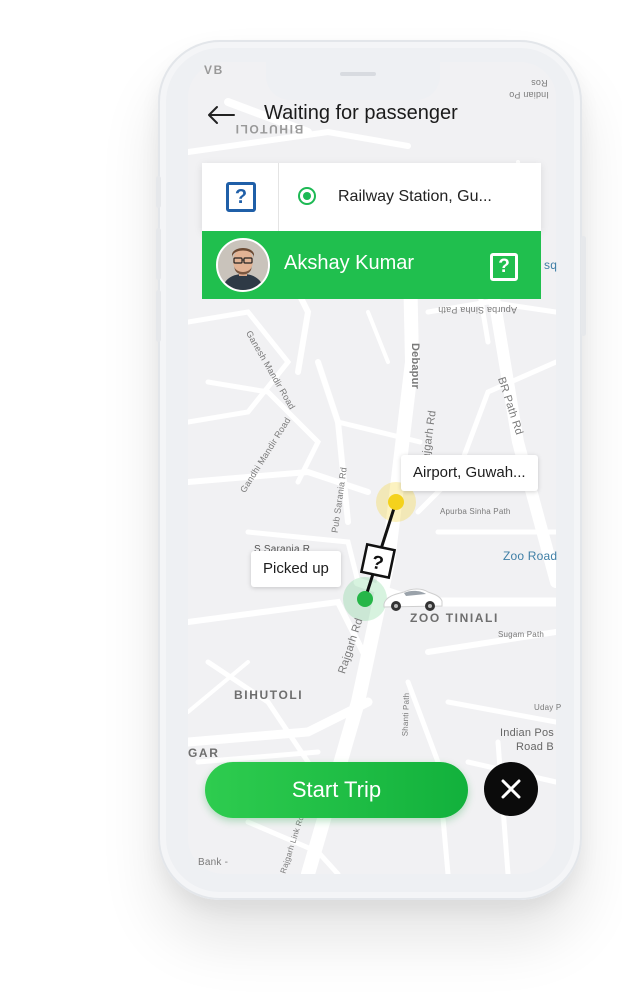 Image resolution: width=622 pixels, height=1004 pixels. What do you see at coordinates (349, 263) in the screenshot?
I see `driver-name: Akshay Kumar` at bounding box center [349, 263].